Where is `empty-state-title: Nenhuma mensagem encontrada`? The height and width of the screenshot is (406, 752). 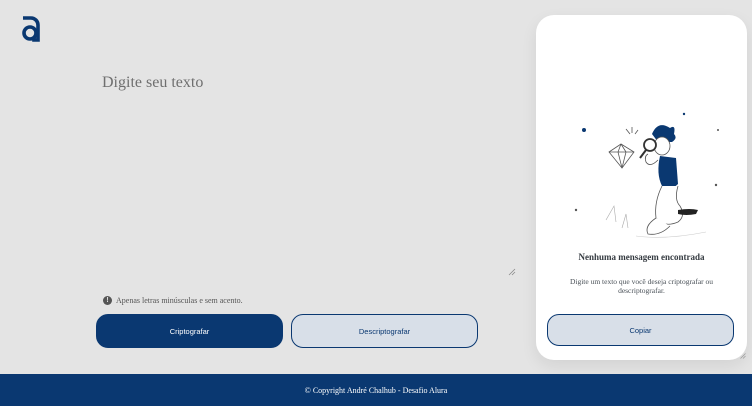
empty-state-title: Nenhuma mensagem encontrada is located at coordinates (641, 257).